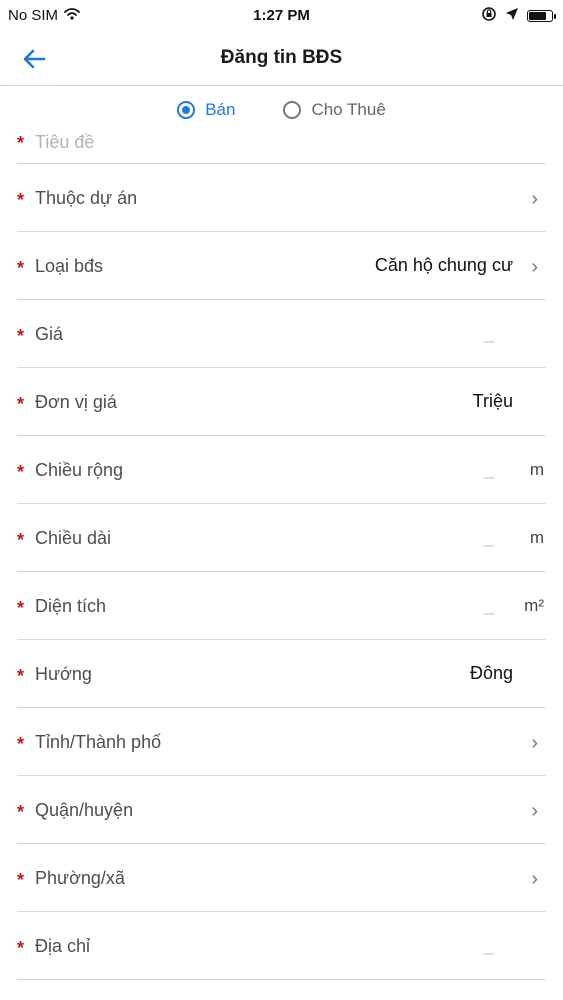  I want to click on radio-cho-thue: Cho Thuê, so click(334, 110).